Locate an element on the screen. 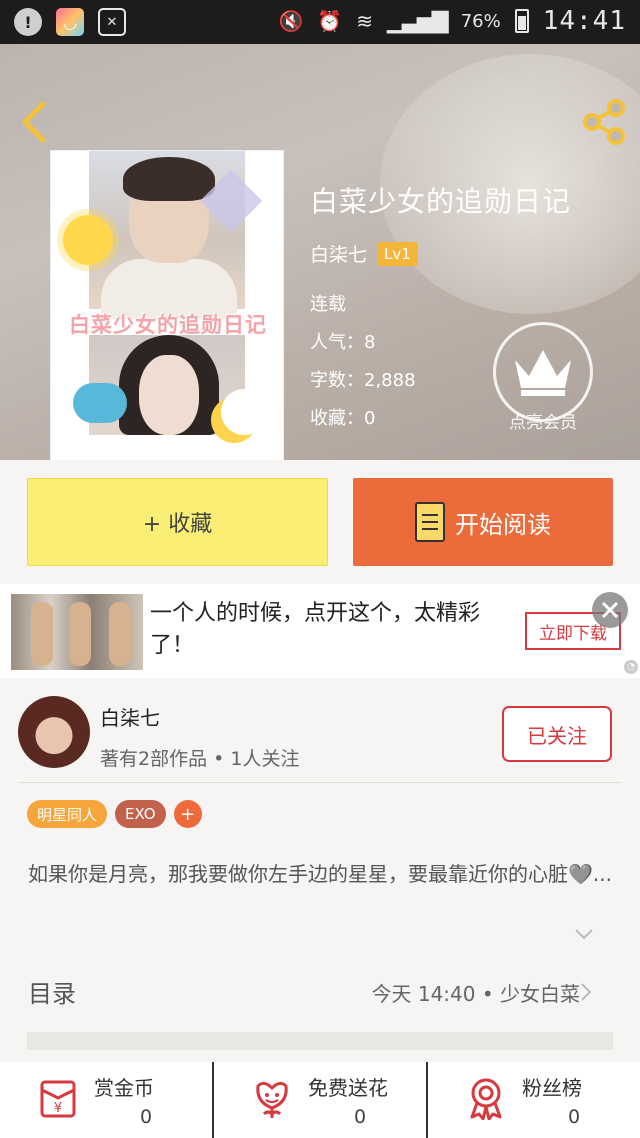  send-flower-button: 免费送花 0 is located at coordinates (319, 1100).